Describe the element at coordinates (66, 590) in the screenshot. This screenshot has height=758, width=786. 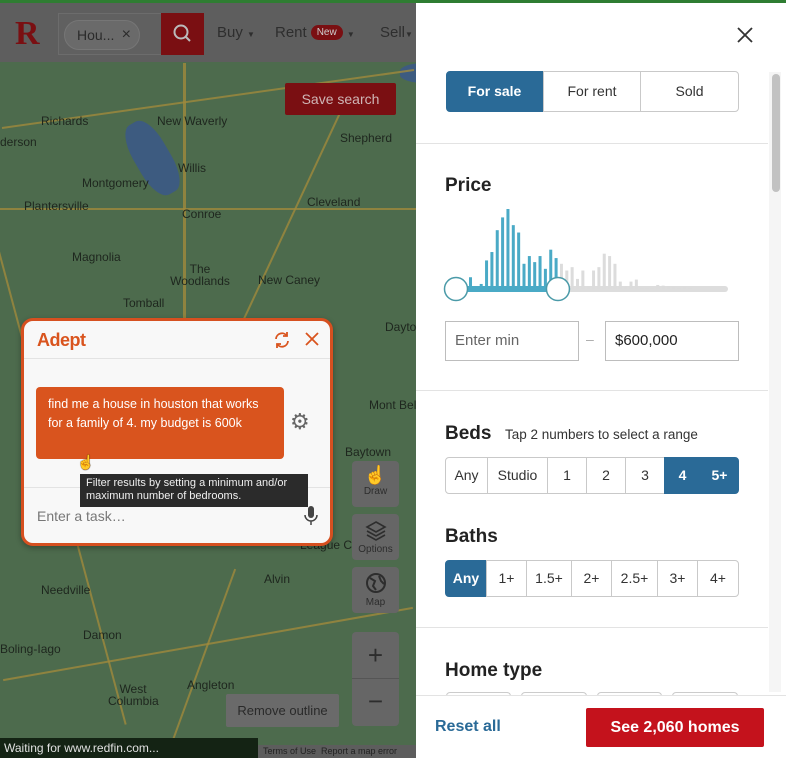
I see `map-label: Needville` at that location.